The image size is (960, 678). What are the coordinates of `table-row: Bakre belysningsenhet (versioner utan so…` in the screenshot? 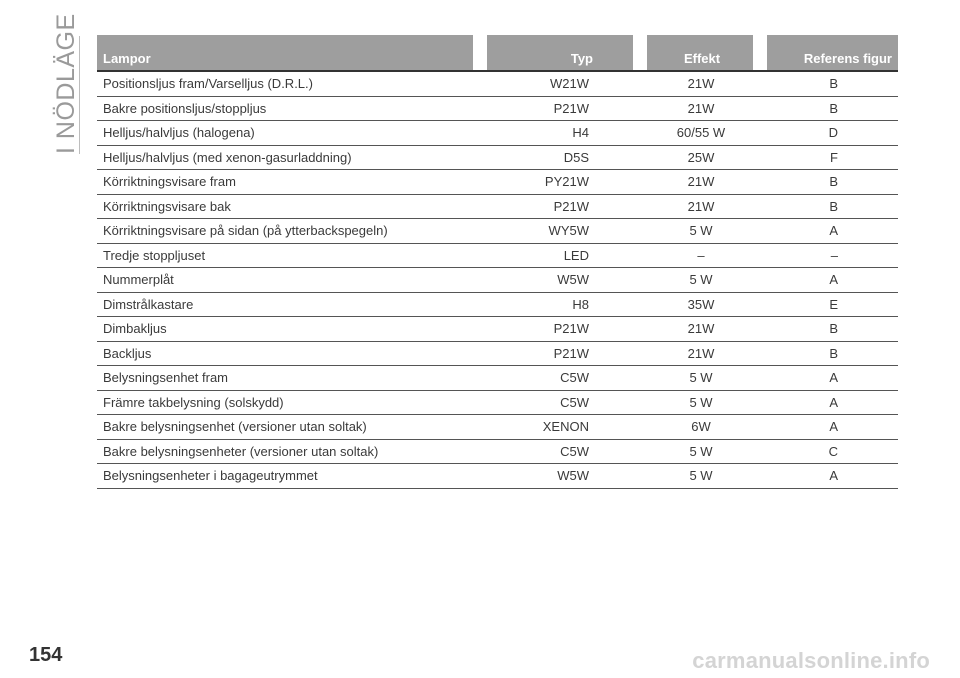 It's located at (497, 427).